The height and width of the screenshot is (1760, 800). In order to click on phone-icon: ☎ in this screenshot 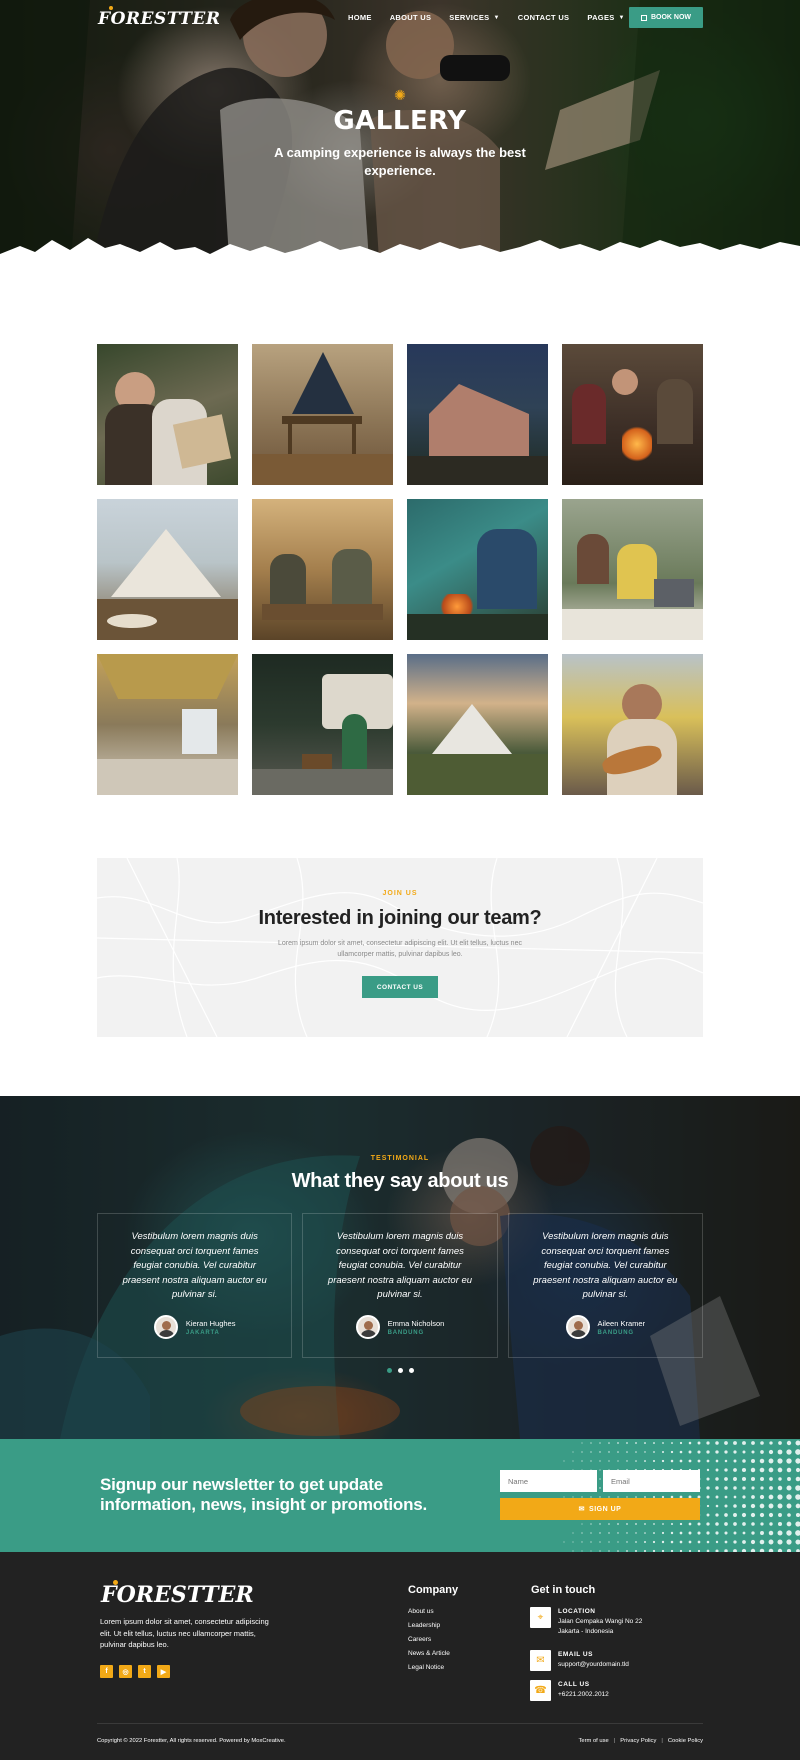, I will do `click(540, 1690)`.